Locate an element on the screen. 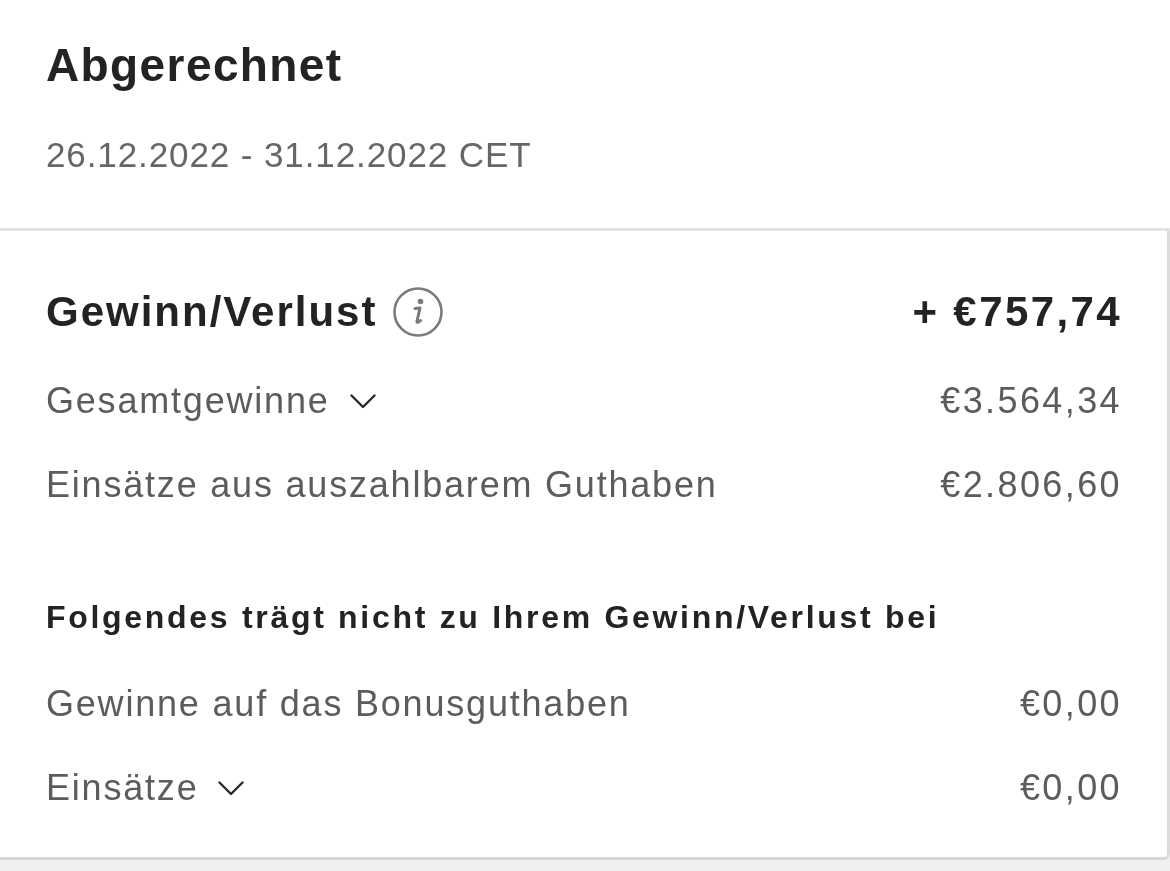 The width and height of the screenshot is (1170, 871). section-title: Gewinn/Verlust is located at coordinates (212, 312).